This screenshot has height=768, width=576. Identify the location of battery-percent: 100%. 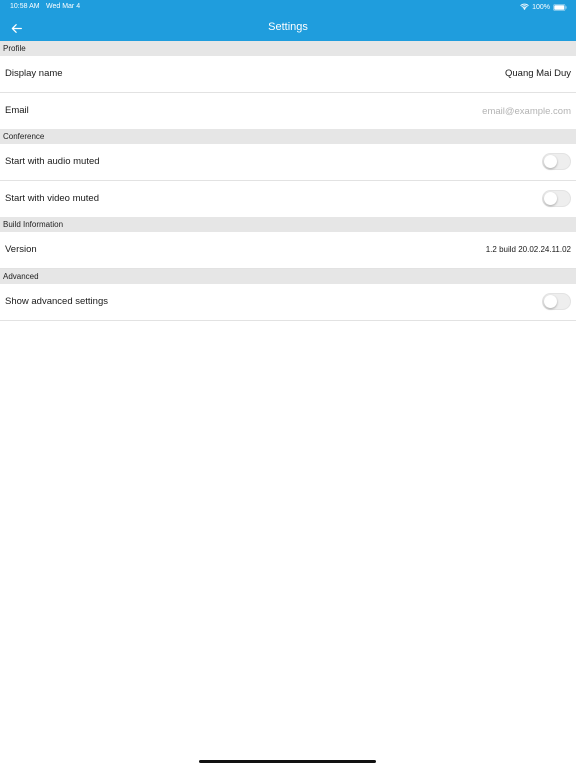
(541, 7).